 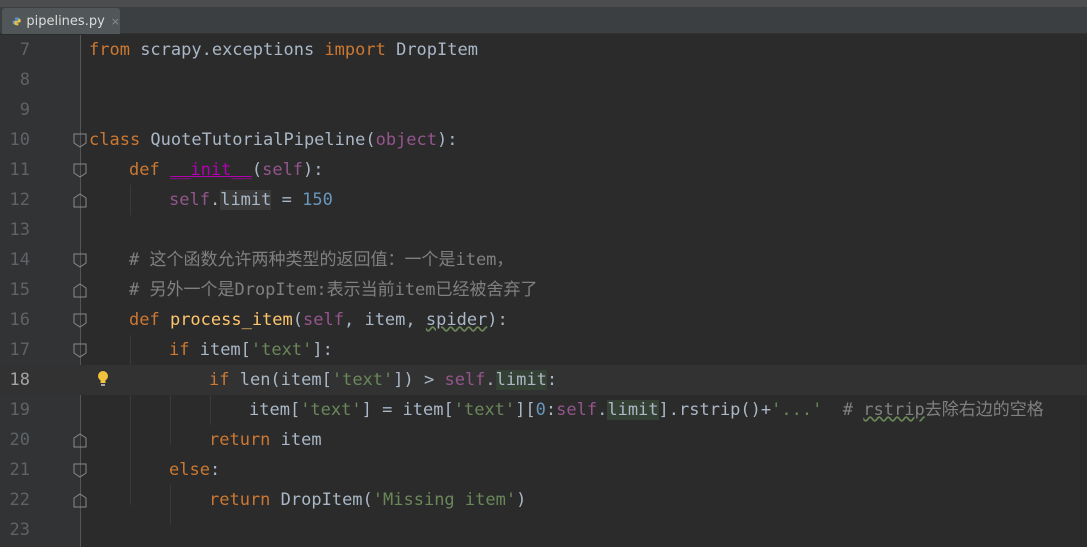 What do you see at coordinates (19, 470) in the screenshot?
I see `line-number: 21` at bounding box center [19, 470].